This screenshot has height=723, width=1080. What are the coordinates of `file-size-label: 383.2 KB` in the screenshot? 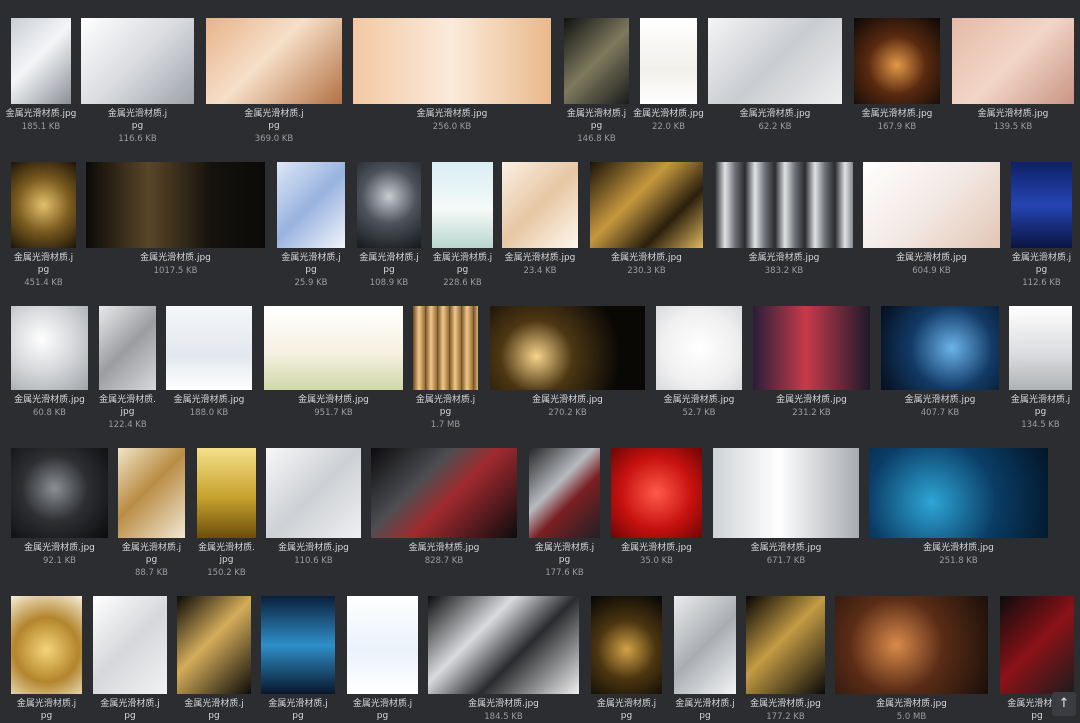 It's located at (784, 271).